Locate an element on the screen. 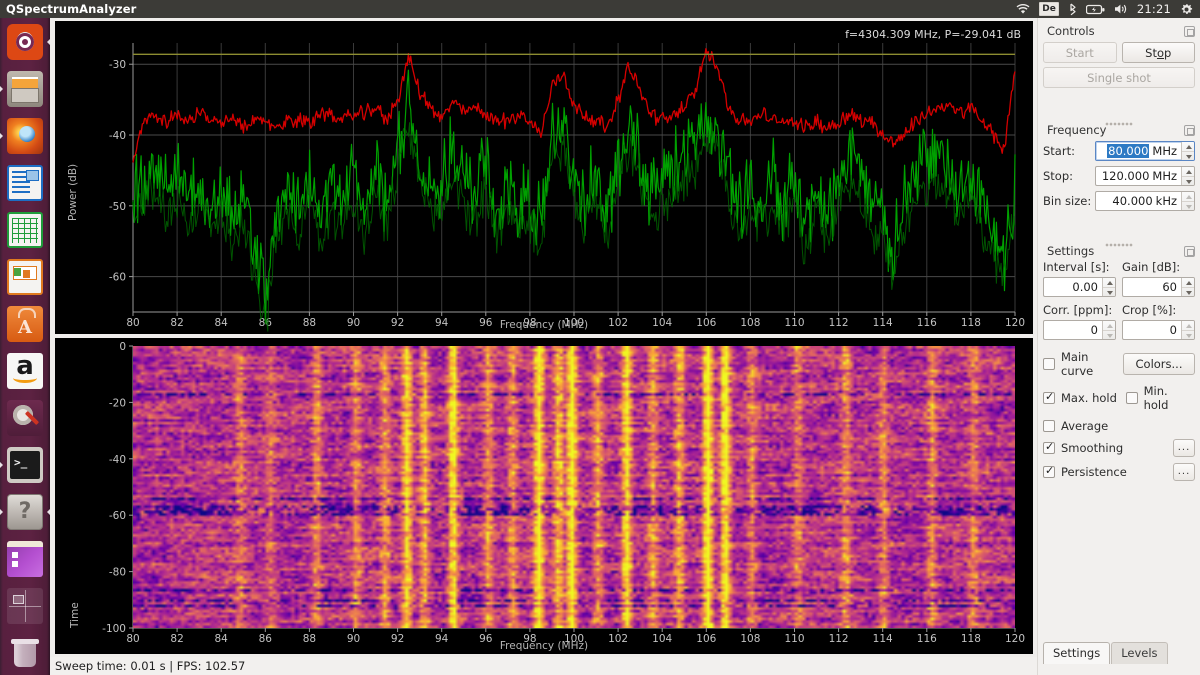 The width and height of the screenshot is (1200, 675). corr-spinner is located at coordinates (1108, 330).